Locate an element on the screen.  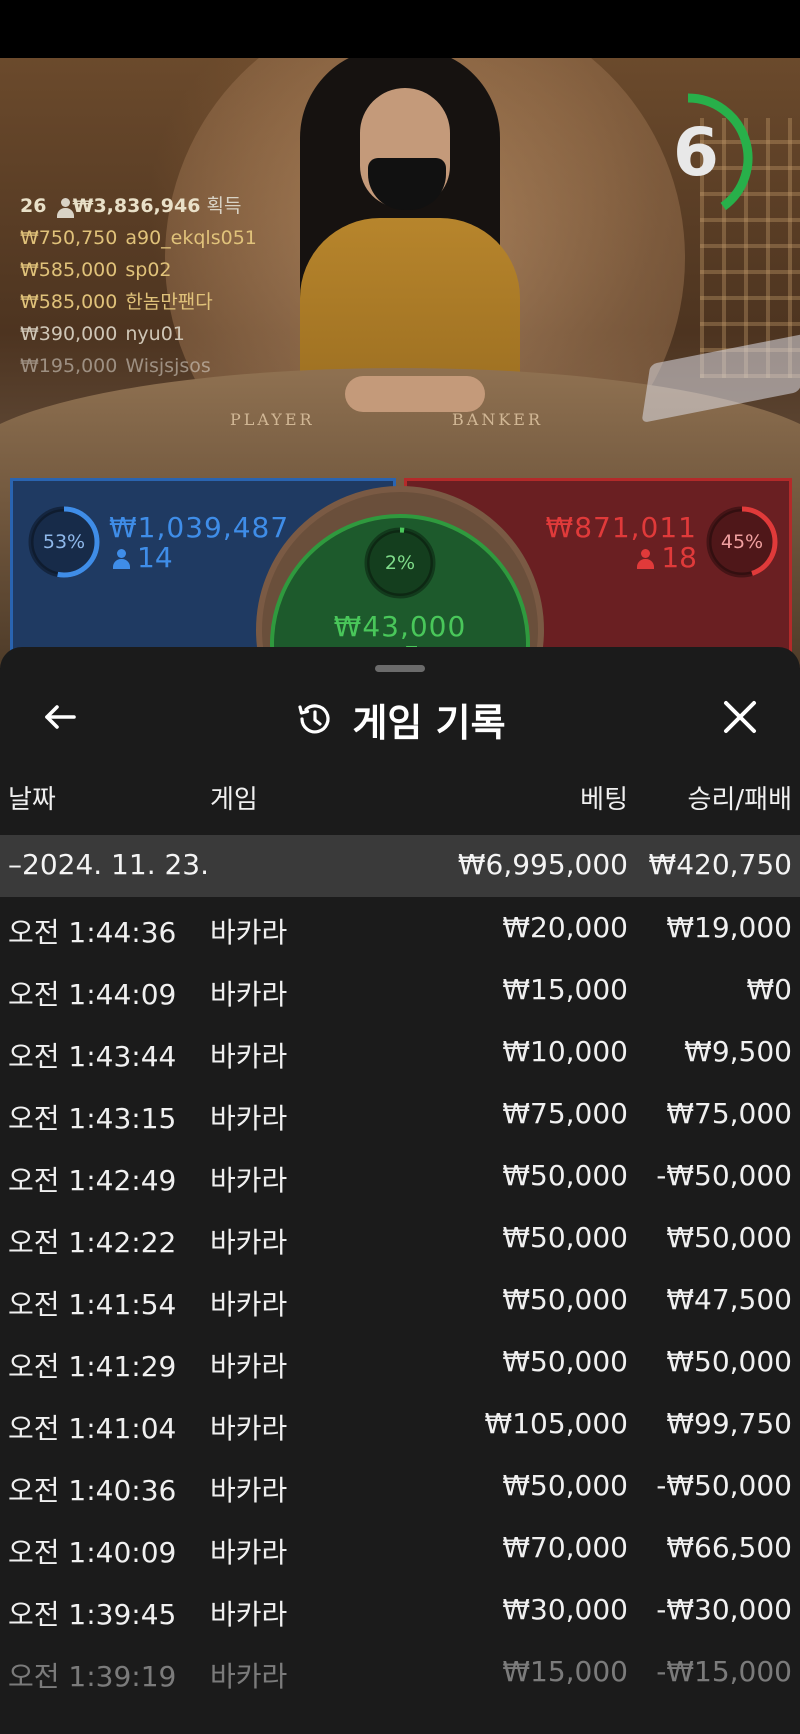
row-bet: ₩10,000 is located at coordinates (565, 1051).